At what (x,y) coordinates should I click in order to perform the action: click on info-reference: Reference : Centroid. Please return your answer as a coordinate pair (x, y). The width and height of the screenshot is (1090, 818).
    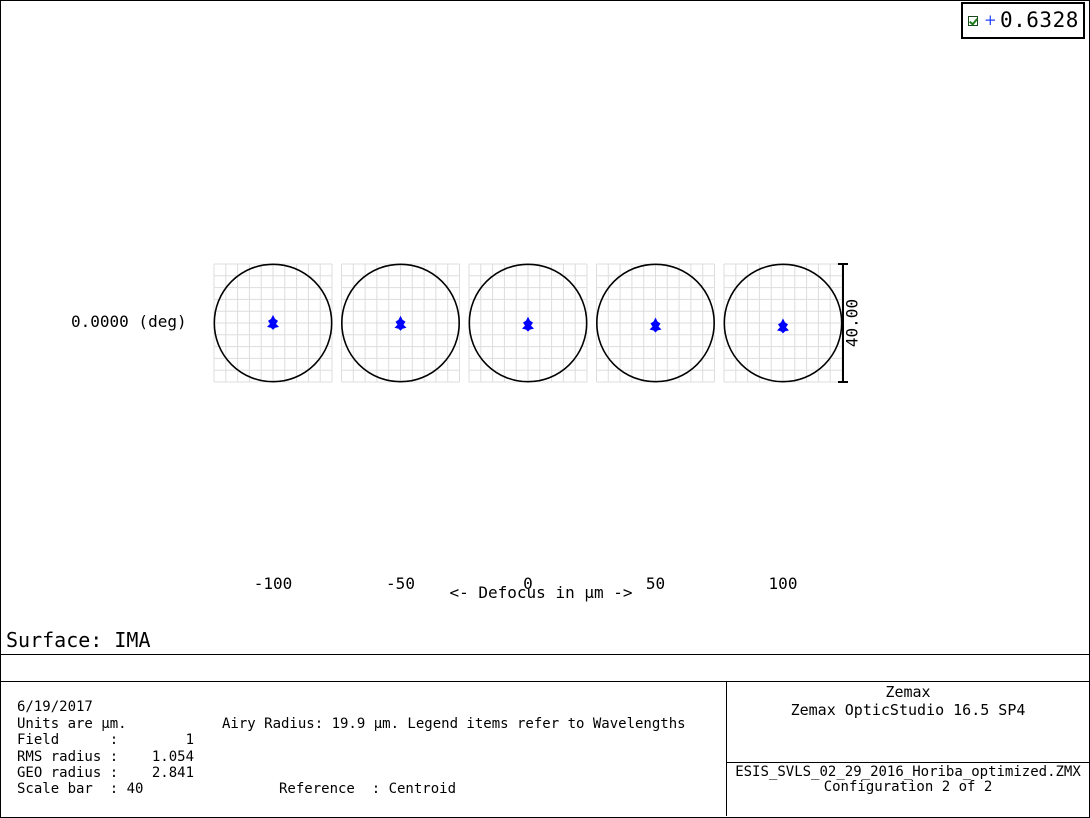
    Looking at the image, I should click on (368, 789).